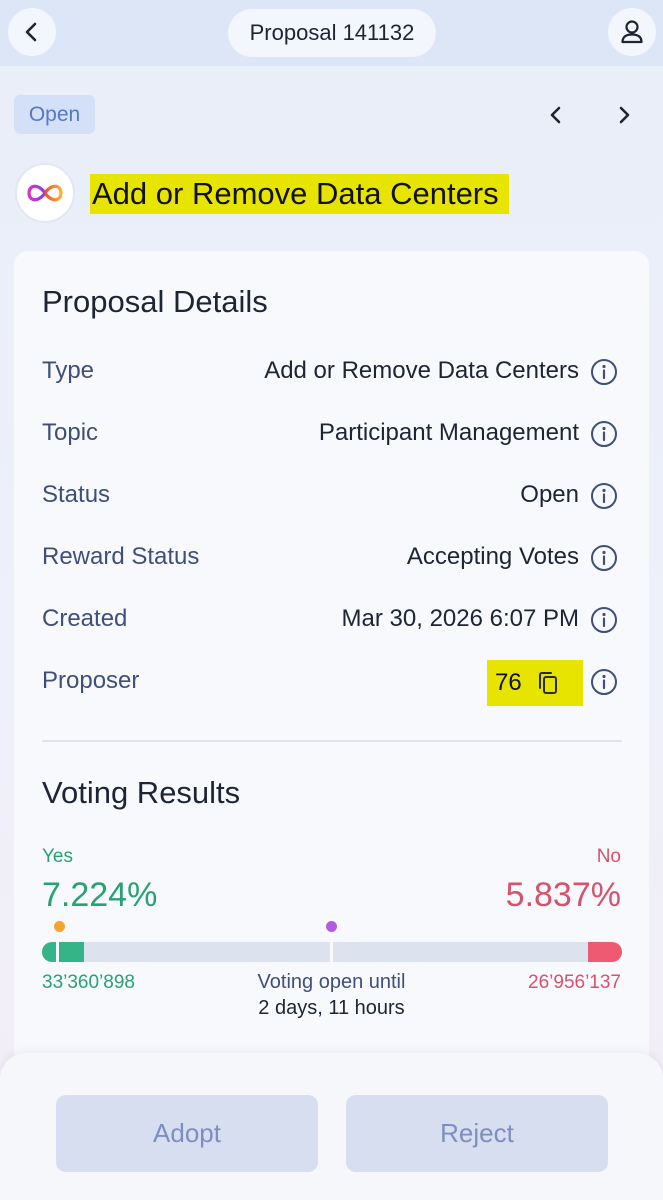 Image resolution: width=663 pixels, height=1200 pixels. I want to click on topic-value: Participant Management, so click(448, 432).